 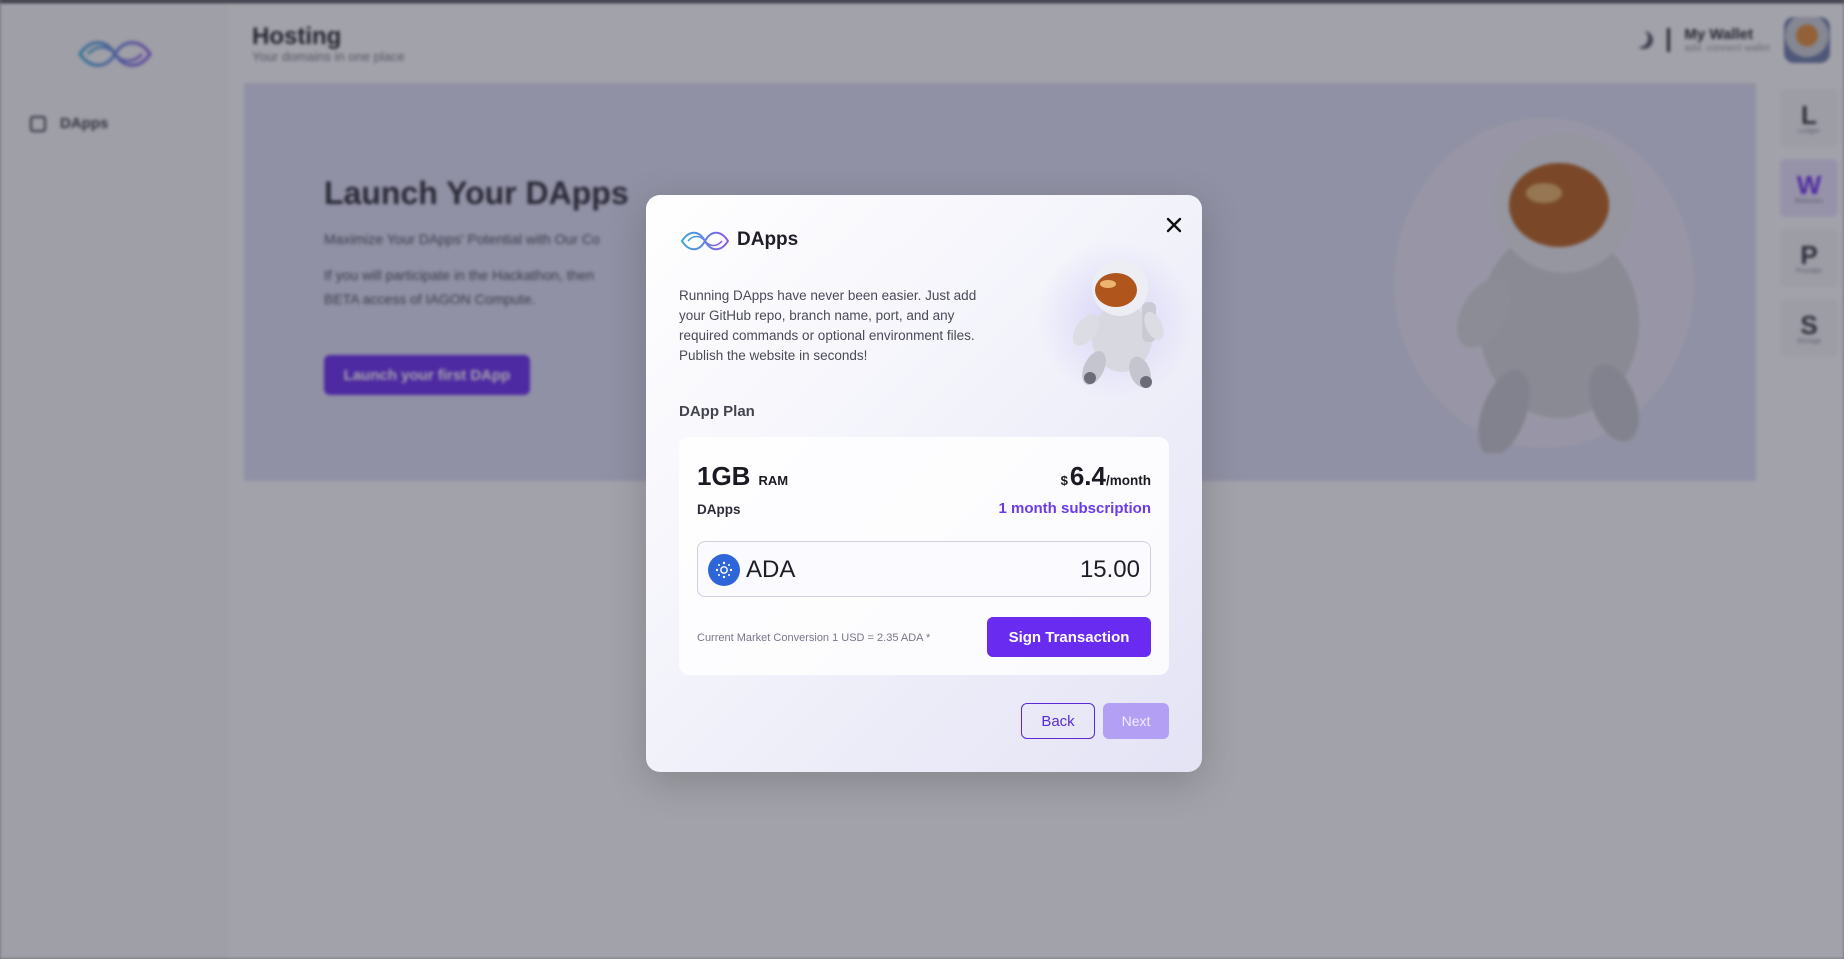 I want to click on ada-amount-field: ADA 15.00, so click(x=924, y=569).